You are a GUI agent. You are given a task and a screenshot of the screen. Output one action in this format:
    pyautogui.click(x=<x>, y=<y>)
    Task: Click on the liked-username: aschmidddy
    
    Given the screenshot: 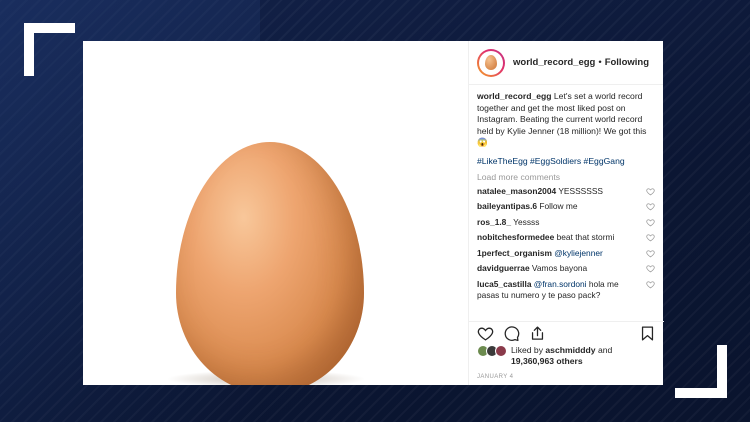 What is the action you would take?
    pyautogui.click(x=570, y=350)
    